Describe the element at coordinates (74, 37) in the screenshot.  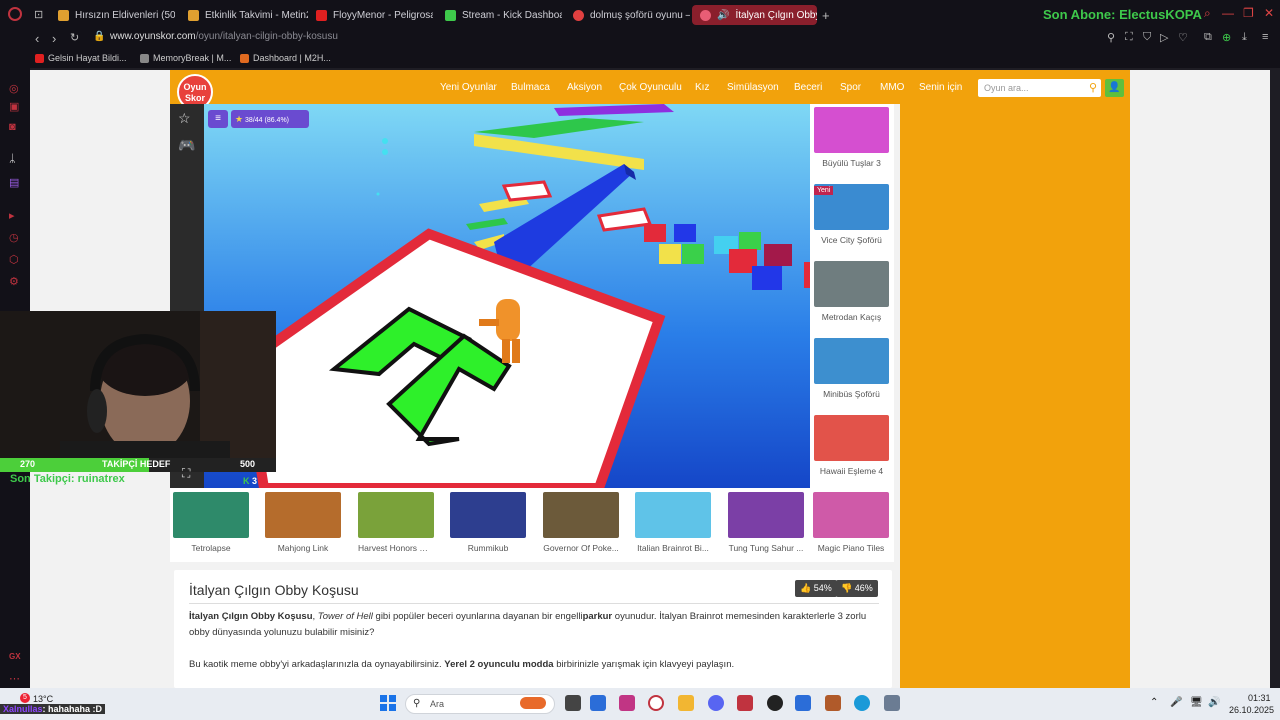
I see `reload-icon: ↻` at that location.